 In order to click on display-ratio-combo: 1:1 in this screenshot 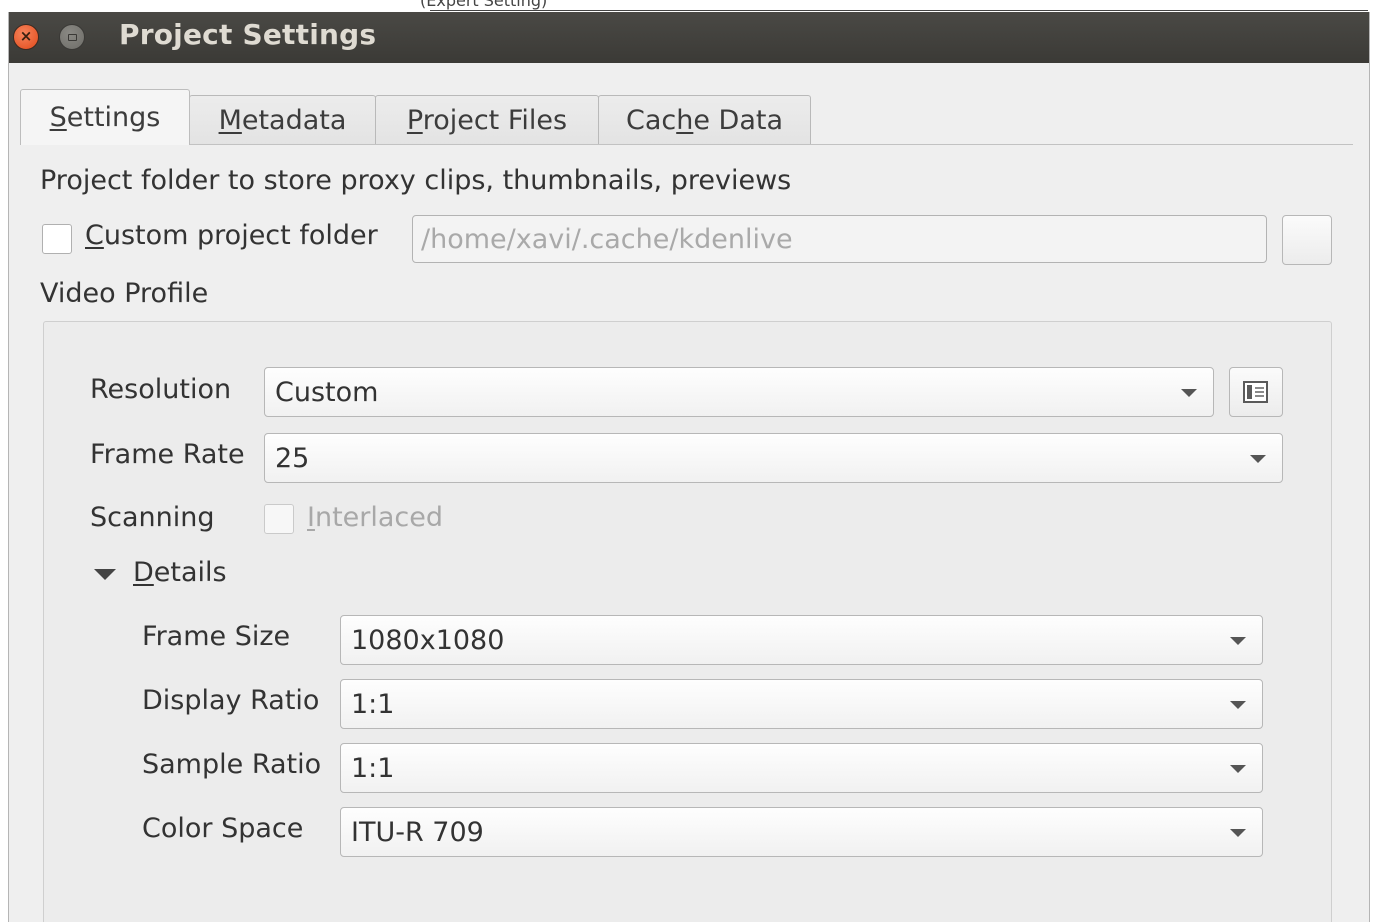, I will do `click(801, 704)`.